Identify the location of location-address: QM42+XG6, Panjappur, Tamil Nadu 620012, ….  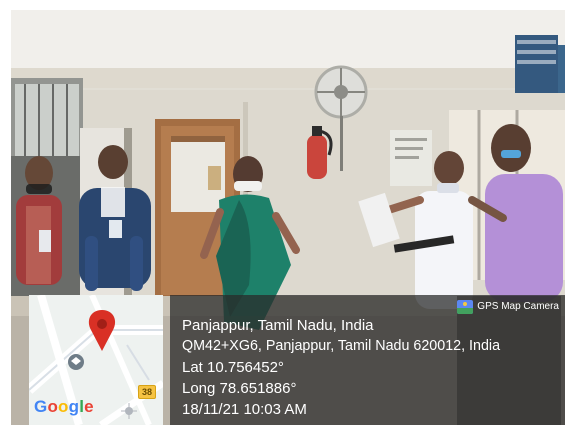
(341, 346).